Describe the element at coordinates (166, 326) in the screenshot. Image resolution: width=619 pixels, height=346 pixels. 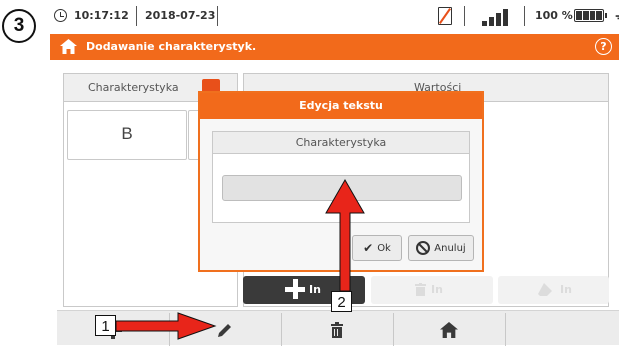
I see `annotation-arrow-right` at that location.